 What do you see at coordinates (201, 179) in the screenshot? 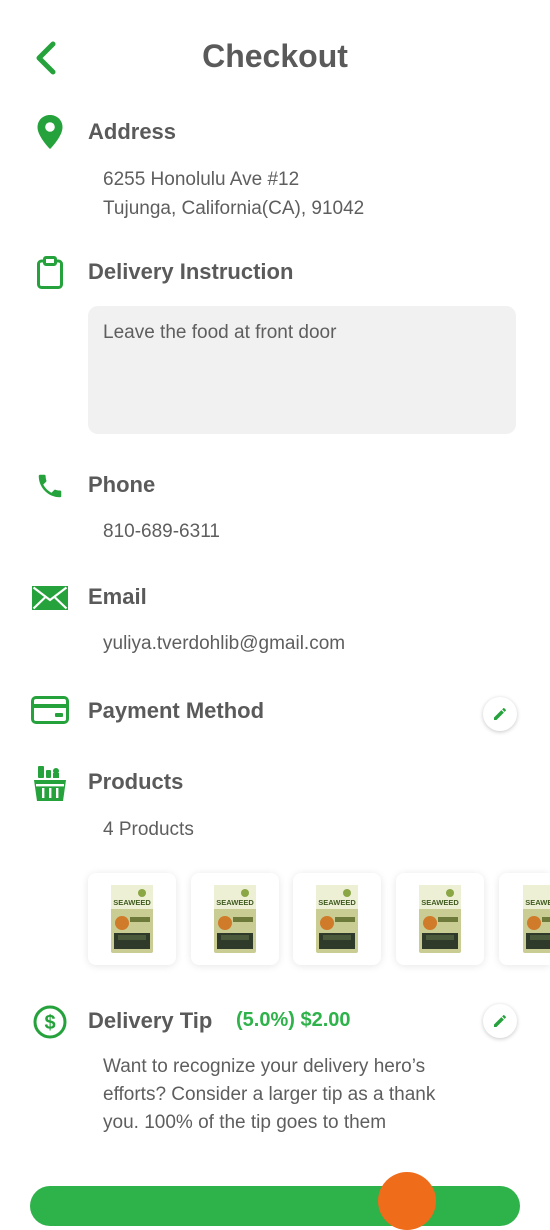
I see `address-line-1: 6255 Honolulu Ave #12` at bounding box center [201, 179].